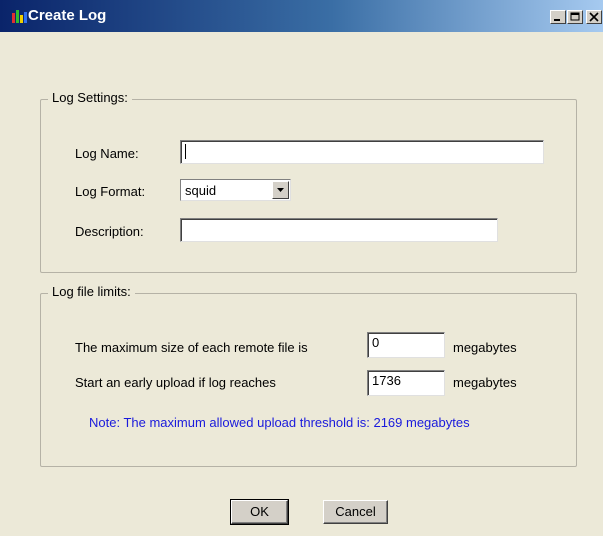  Describe the element at coordinates (110, 191) in the screenshot. I see `log-format-label: Log Format:` at that location.